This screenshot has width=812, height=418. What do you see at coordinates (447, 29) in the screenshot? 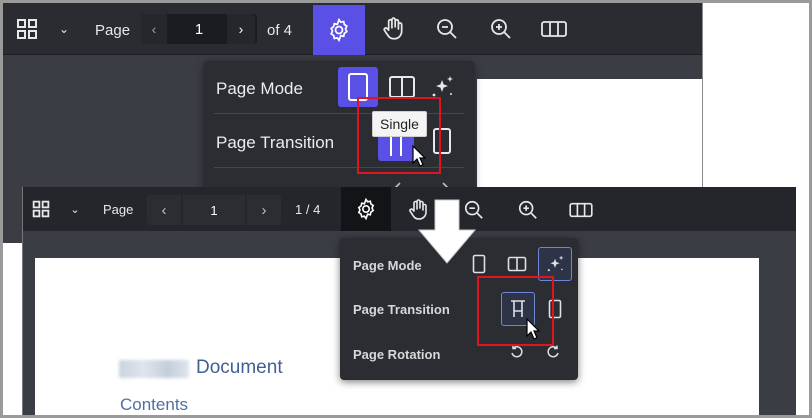
I see `zoom-out-icon` at bounding box center [447, 29].